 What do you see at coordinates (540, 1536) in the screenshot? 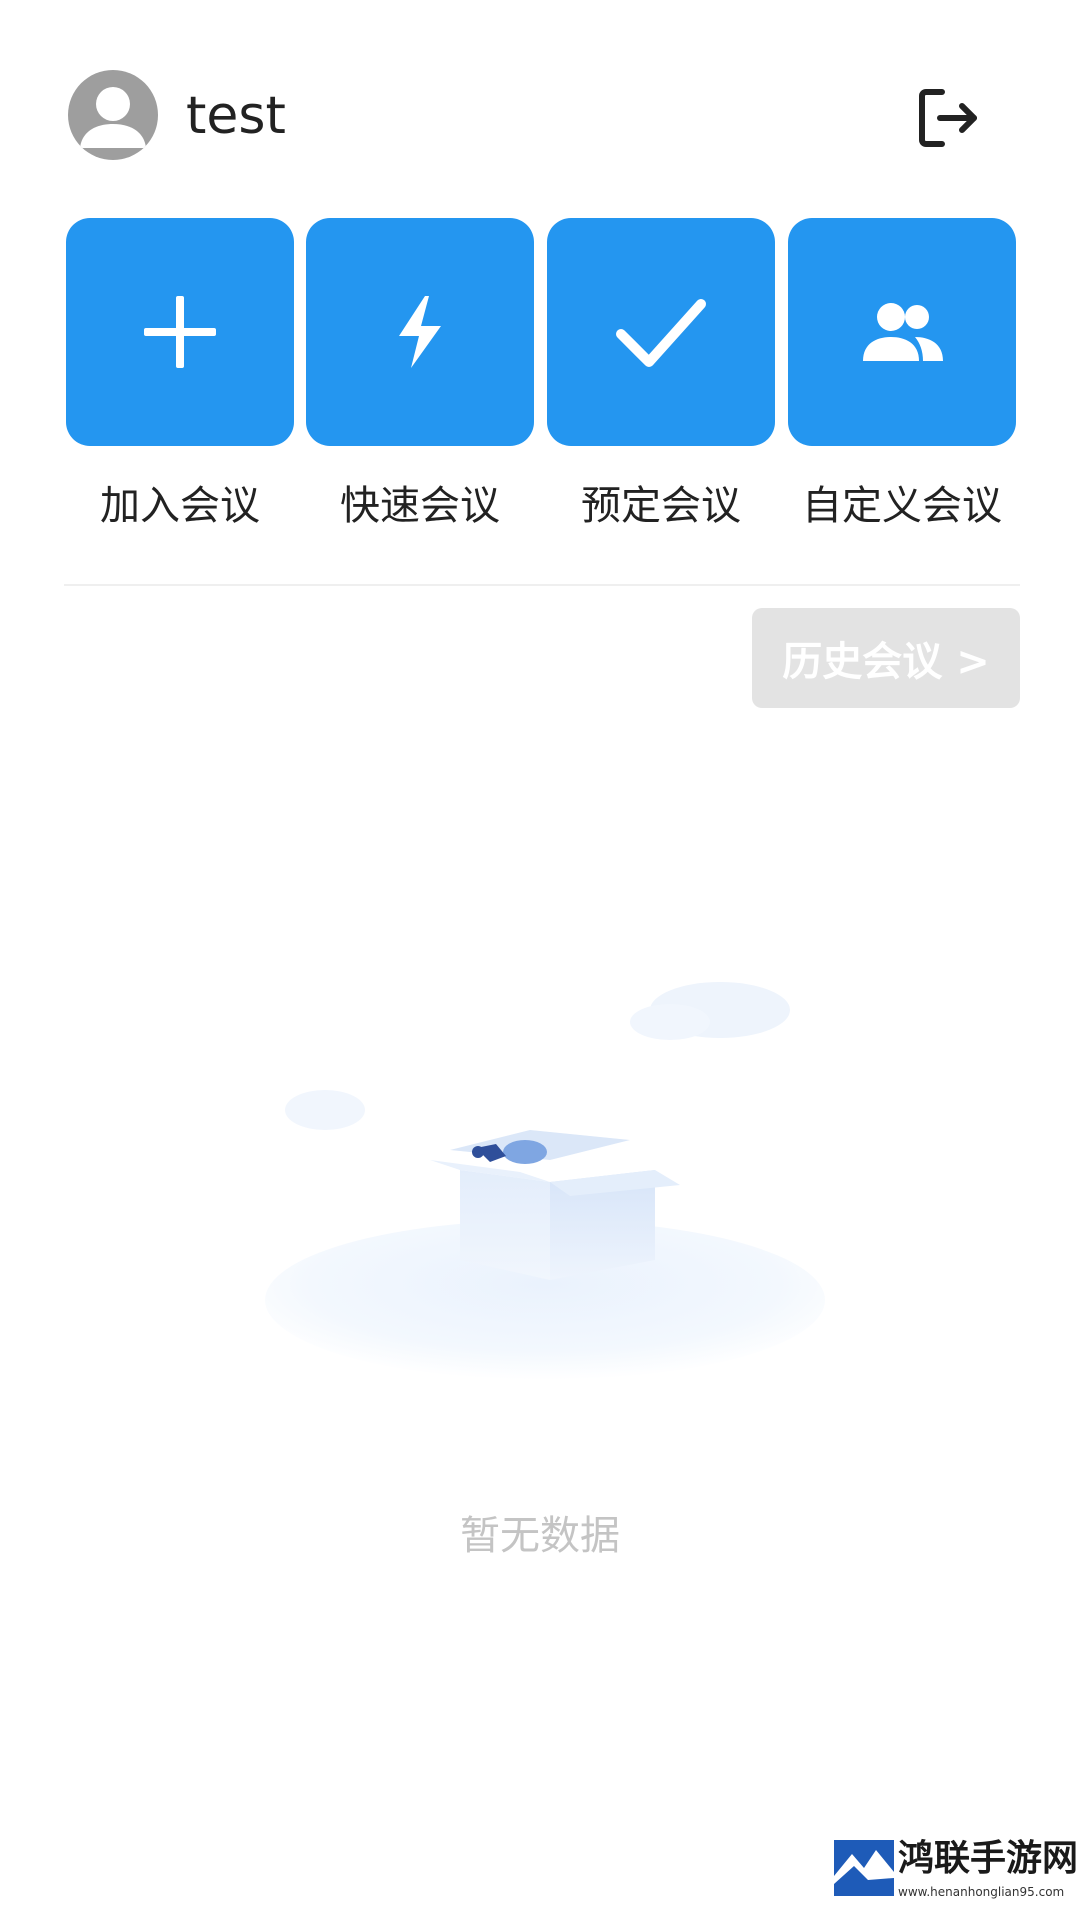
I see `empty-state-text: 暂无数据` at bounding box center [540, 1536].